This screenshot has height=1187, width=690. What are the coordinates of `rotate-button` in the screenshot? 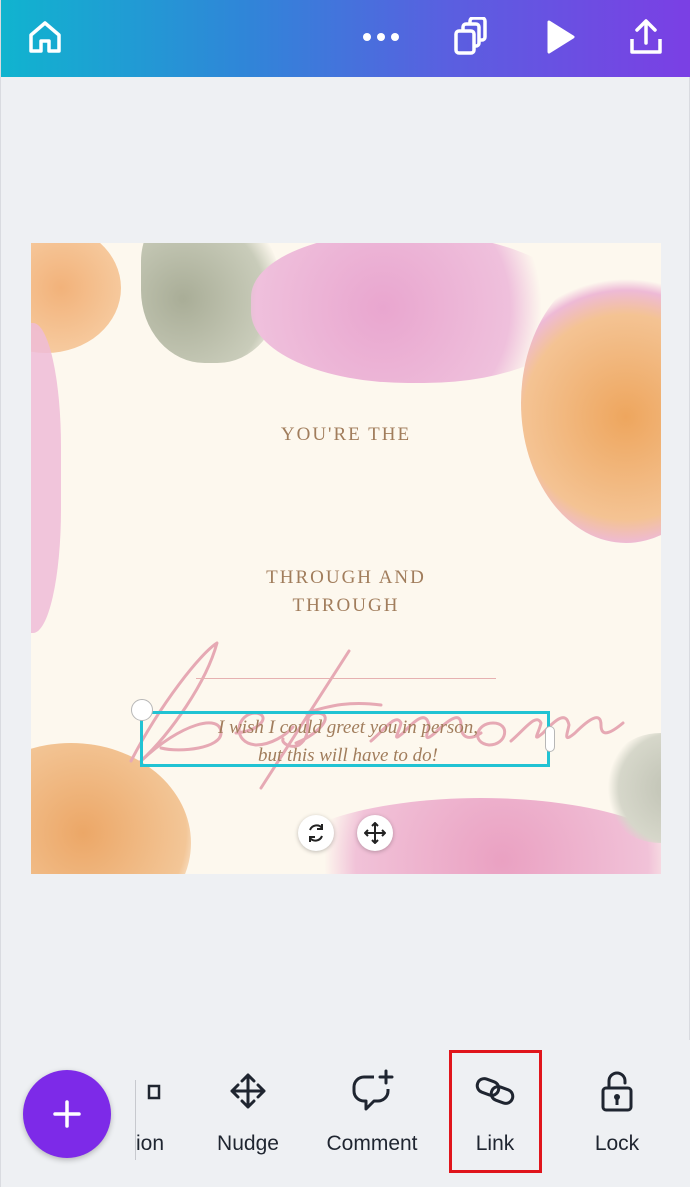 It's located at (316, 833).